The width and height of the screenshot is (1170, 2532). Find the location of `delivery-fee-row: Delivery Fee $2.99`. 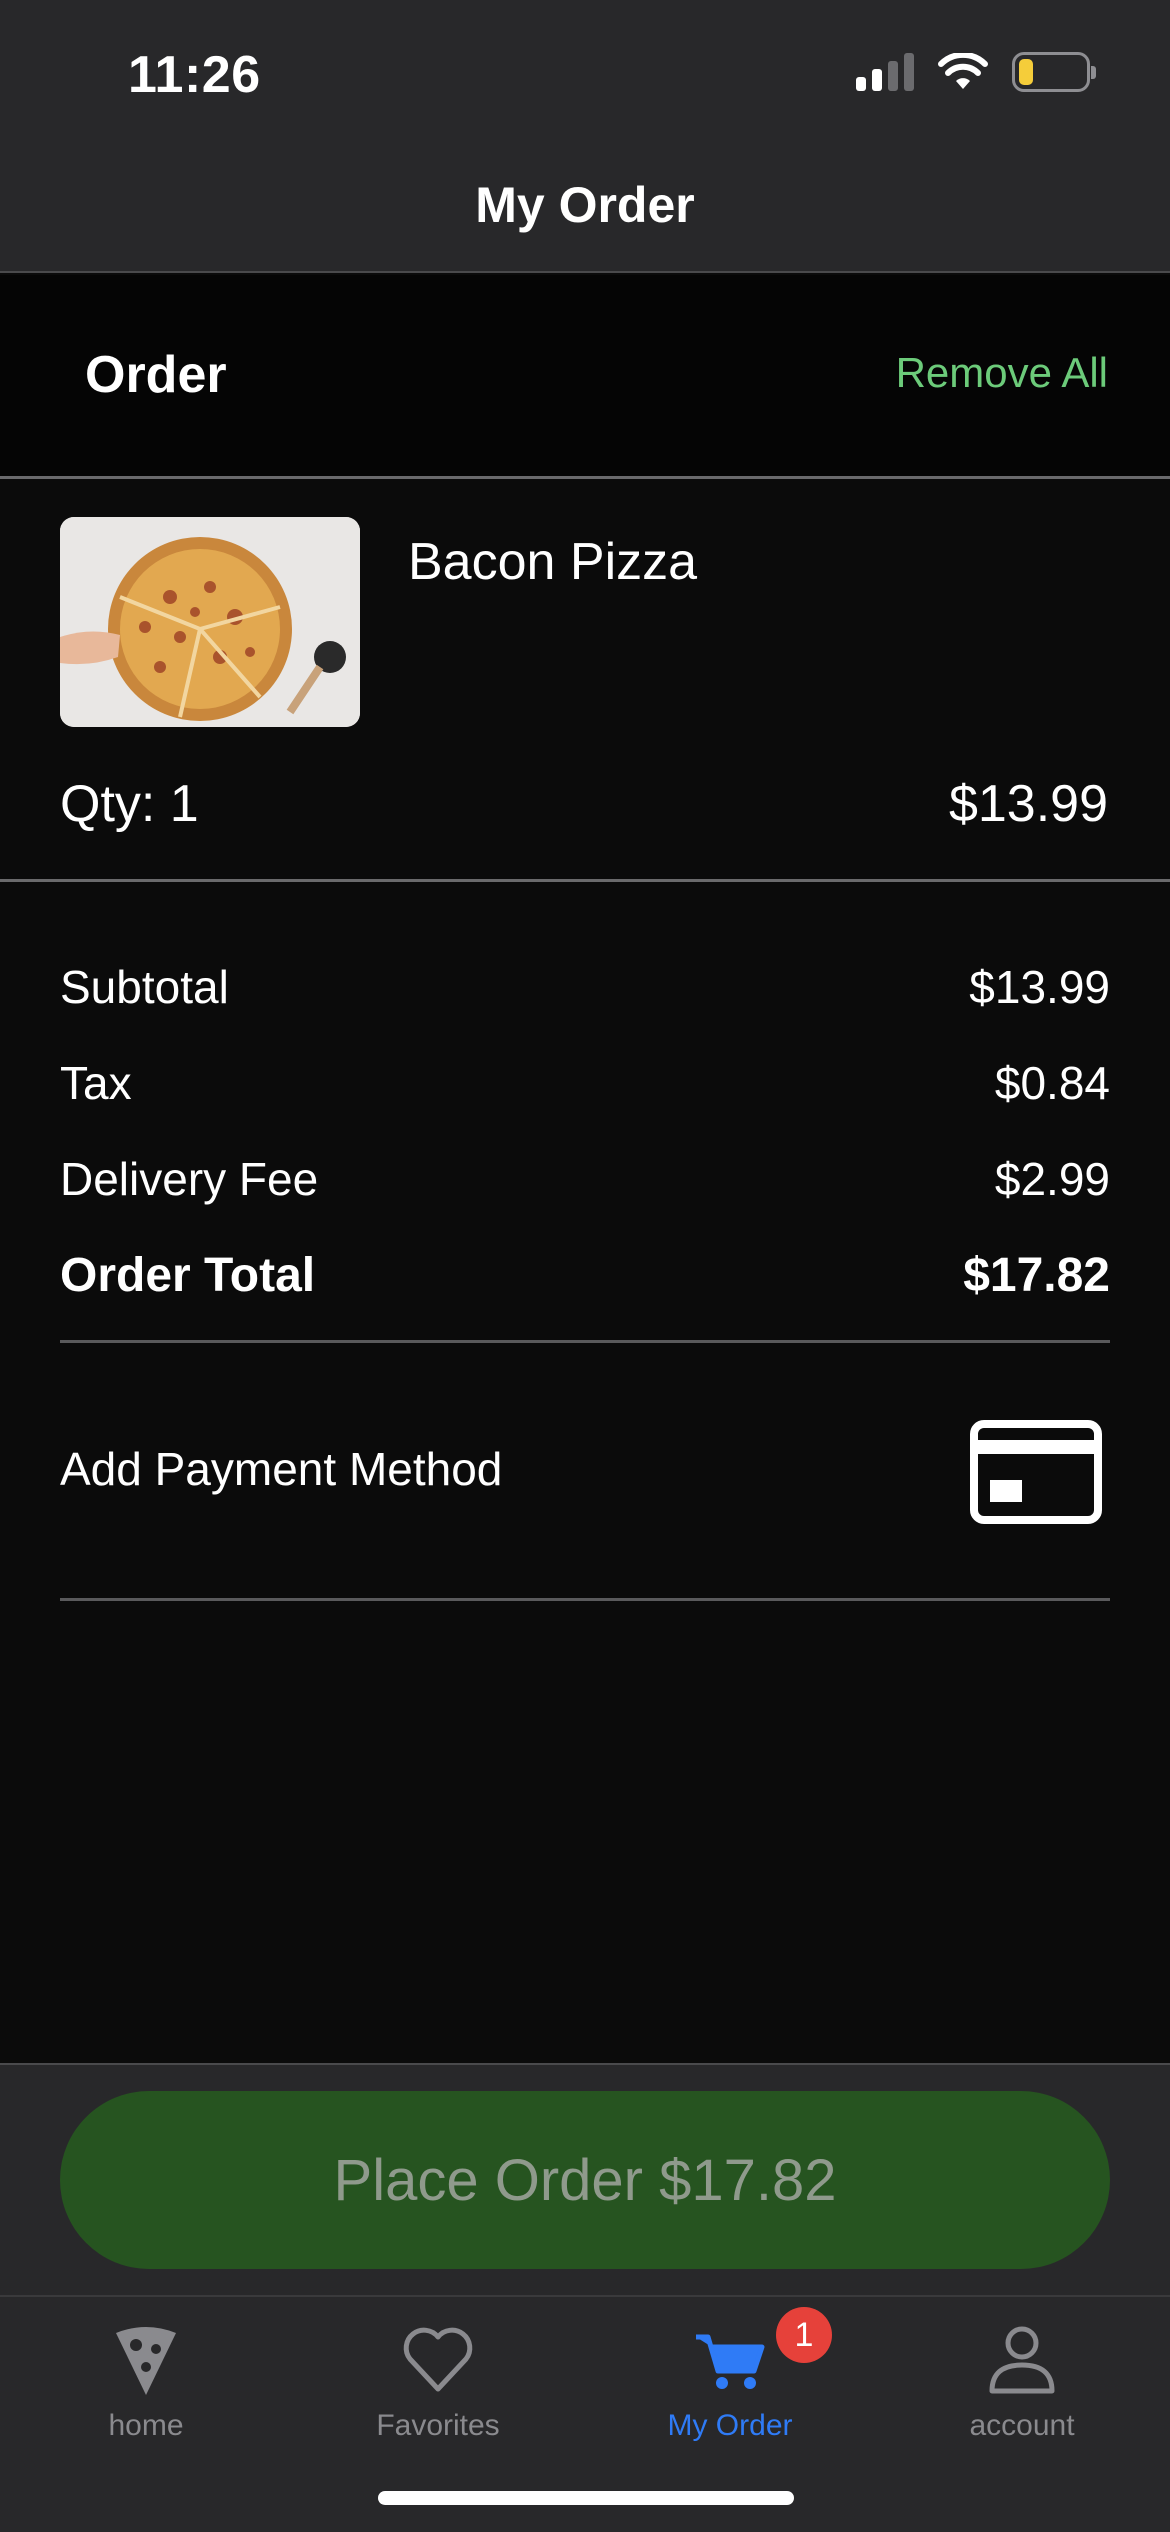

delivery-fee-row: Delivery Fee $2.99 is located at coordinates (585, 1200).